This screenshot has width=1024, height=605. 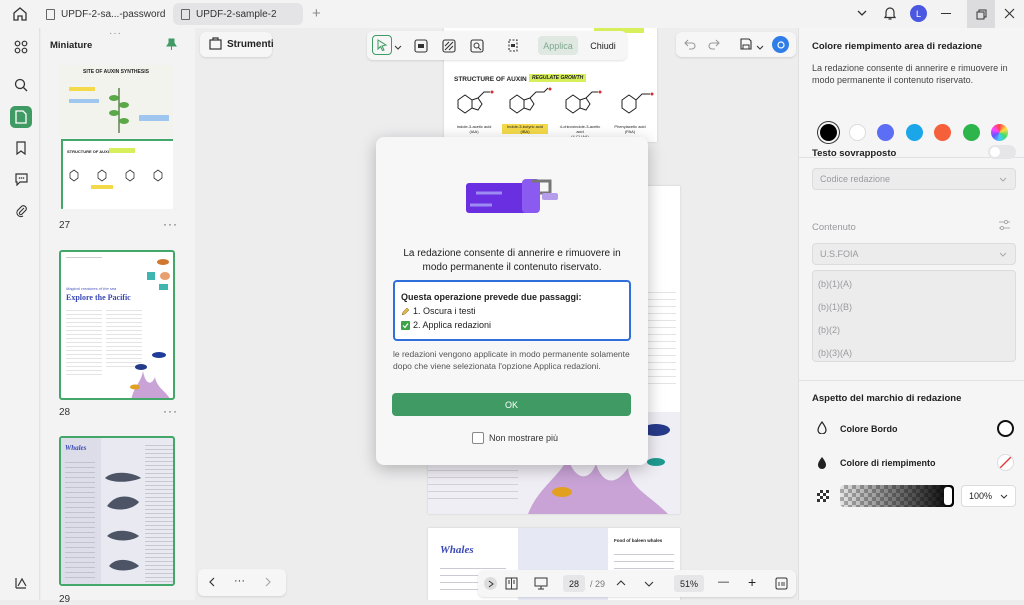 What do you see at coordinates (171, 46) in the screenshot?
I see `pin-icon` at bounding box center [171, 46].